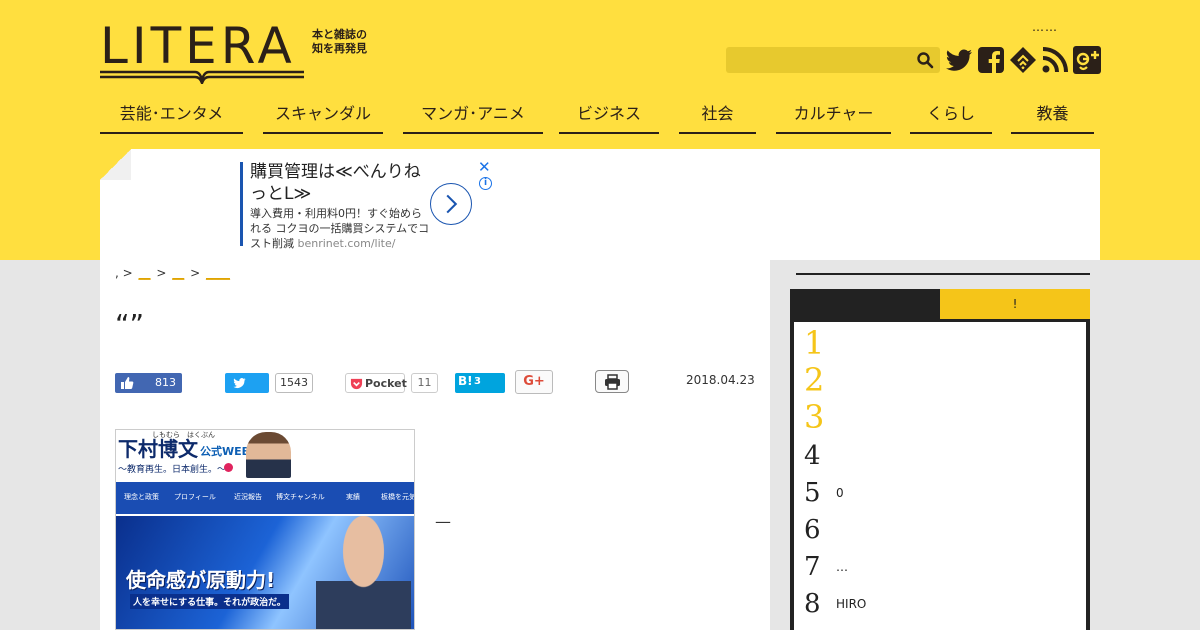 This screenshot has height=630, width=1200. I want to click on rank-number: 1, so click(814, 343).